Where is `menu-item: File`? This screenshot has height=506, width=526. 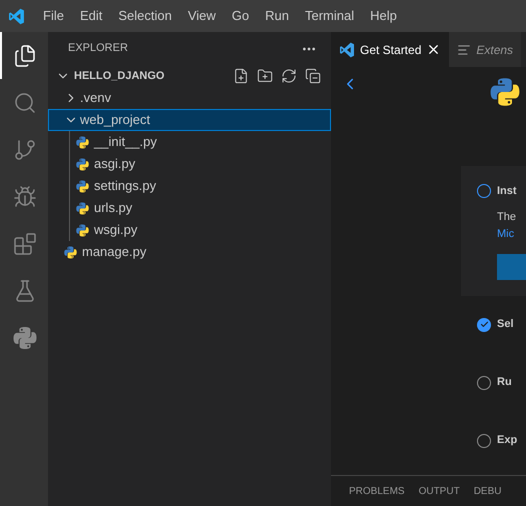
menu-item: File is located at coordinates (53, 16).